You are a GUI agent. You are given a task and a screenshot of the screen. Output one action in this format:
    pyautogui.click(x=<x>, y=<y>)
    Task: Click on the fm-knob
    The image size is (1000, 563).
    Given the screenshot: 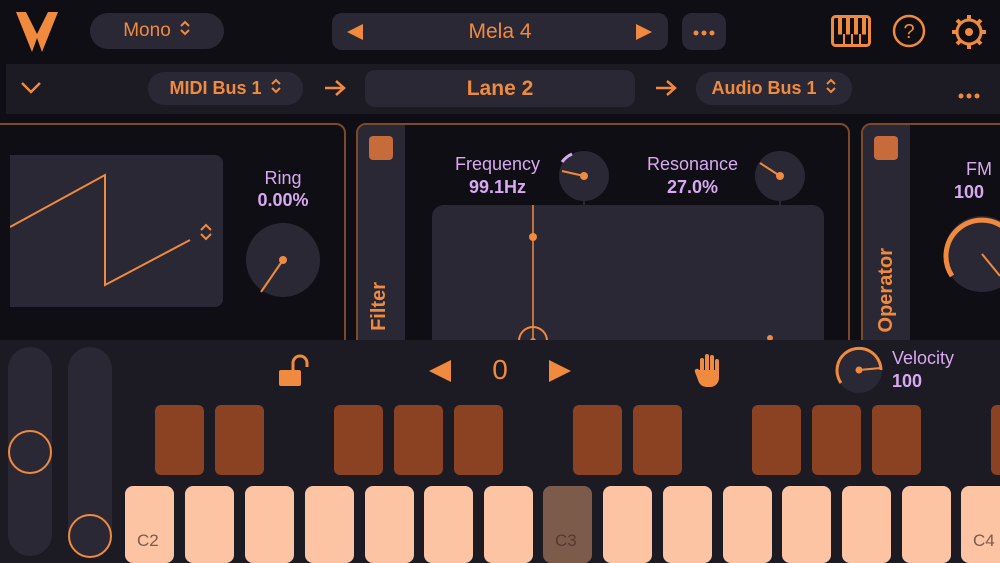 What is the action you would take?
    pyautogui.click(x=971, y=254)
    